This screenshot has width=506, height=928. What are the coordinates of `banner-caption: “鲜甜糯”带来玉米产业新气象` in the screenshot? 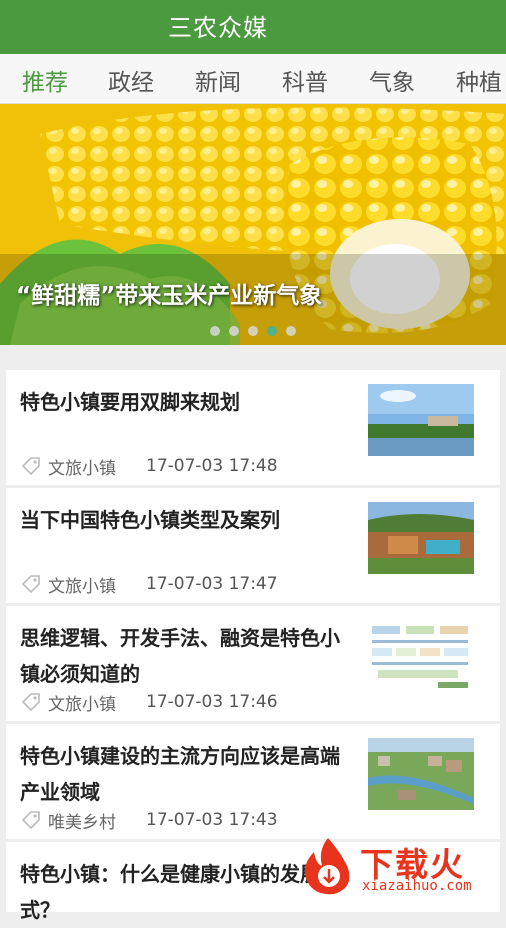 It's located at (169, 296).